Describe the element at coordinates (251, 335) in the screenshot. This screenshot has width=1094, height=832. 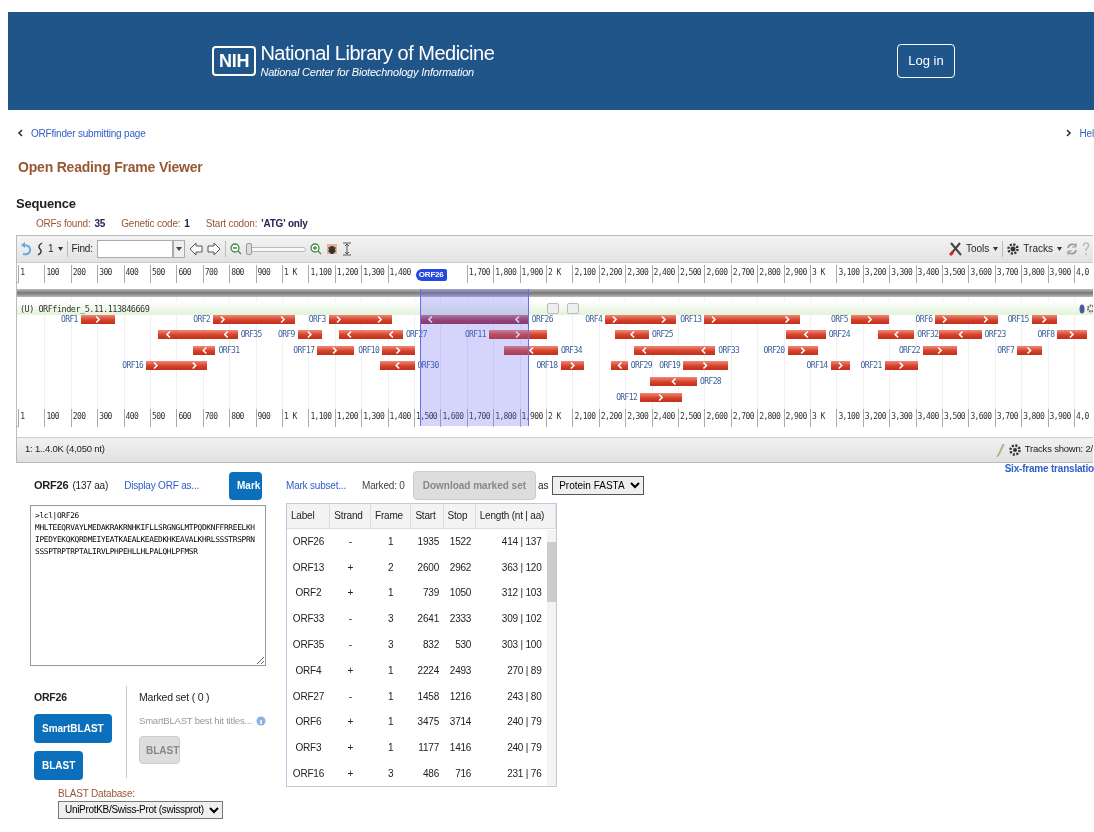
I see `orf-label: ORF35` at that location.